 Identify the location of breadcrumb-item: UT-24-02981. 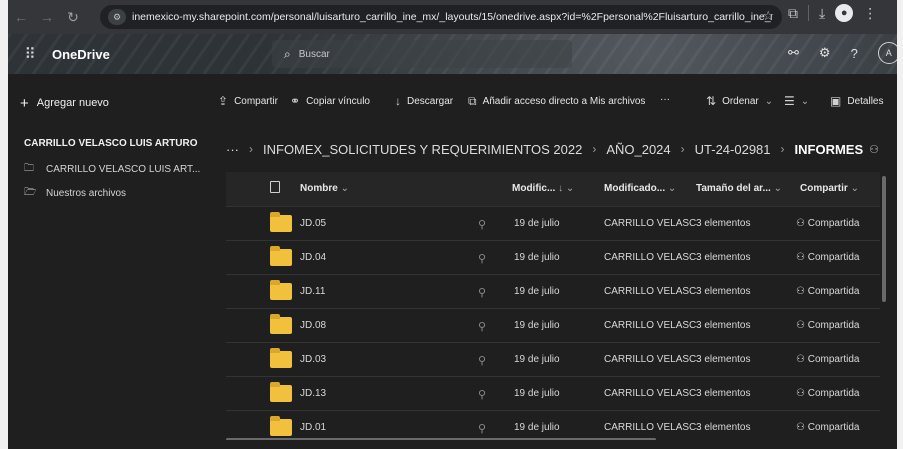
(733, 149).